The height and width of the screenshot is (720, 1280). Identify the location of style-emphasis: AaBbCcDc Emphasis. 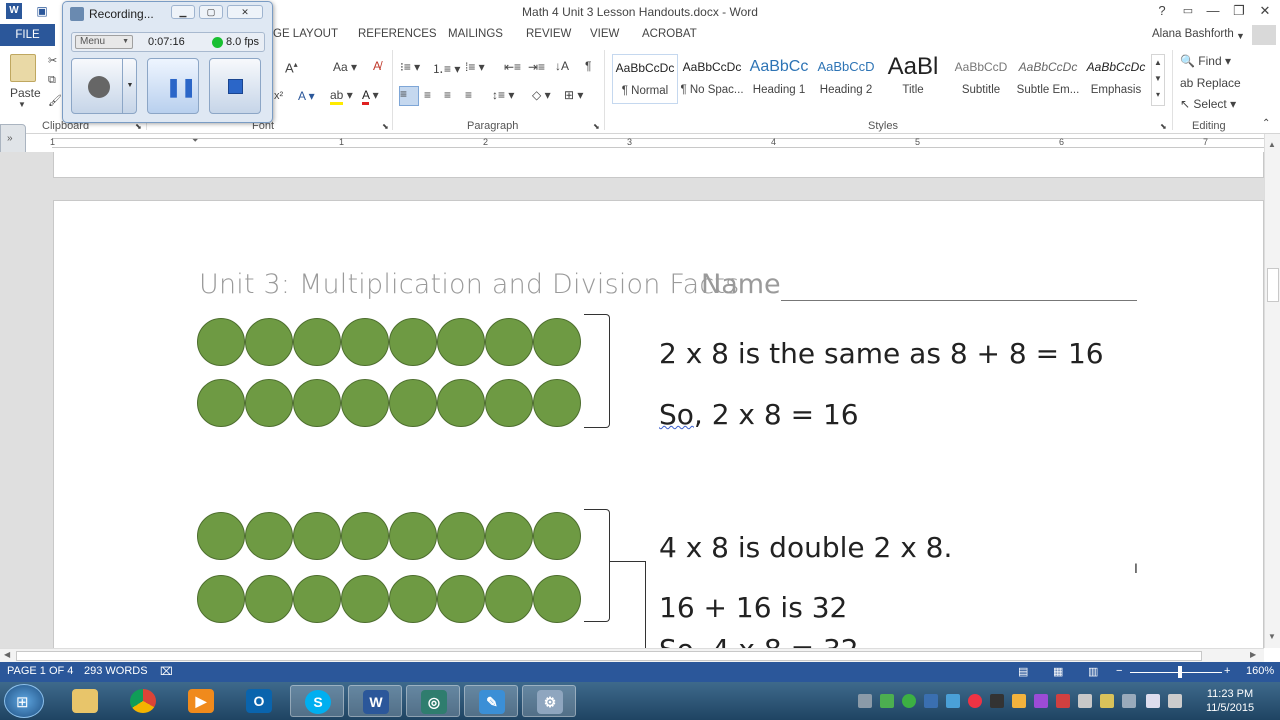
(1116, 79).